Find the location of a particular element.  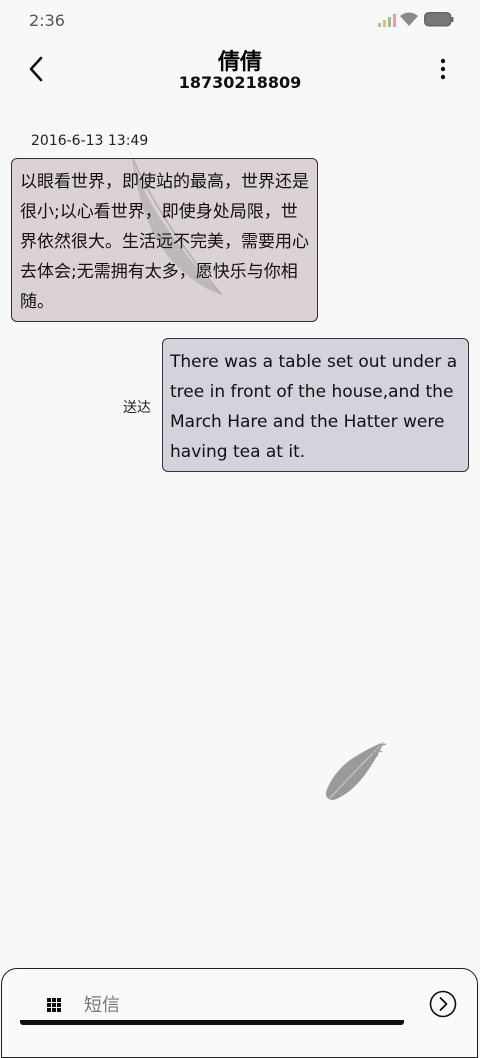

conversation-header: 倩倩 18730218809 is located at coordinates (240, 70).